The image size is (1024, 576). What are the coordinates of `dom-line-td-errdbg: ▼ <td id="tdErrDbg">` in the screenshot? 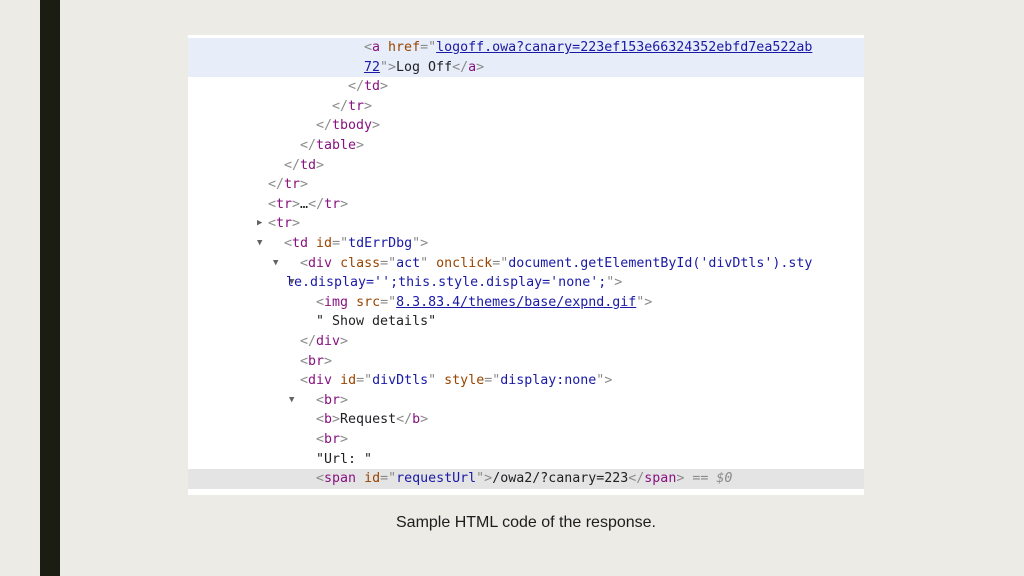 It's located at (526, 251).